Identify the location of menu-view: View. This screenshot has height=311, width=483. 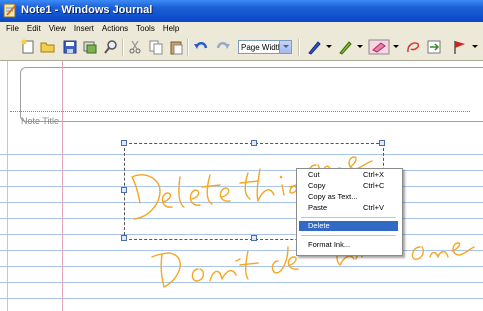
(57, 28).